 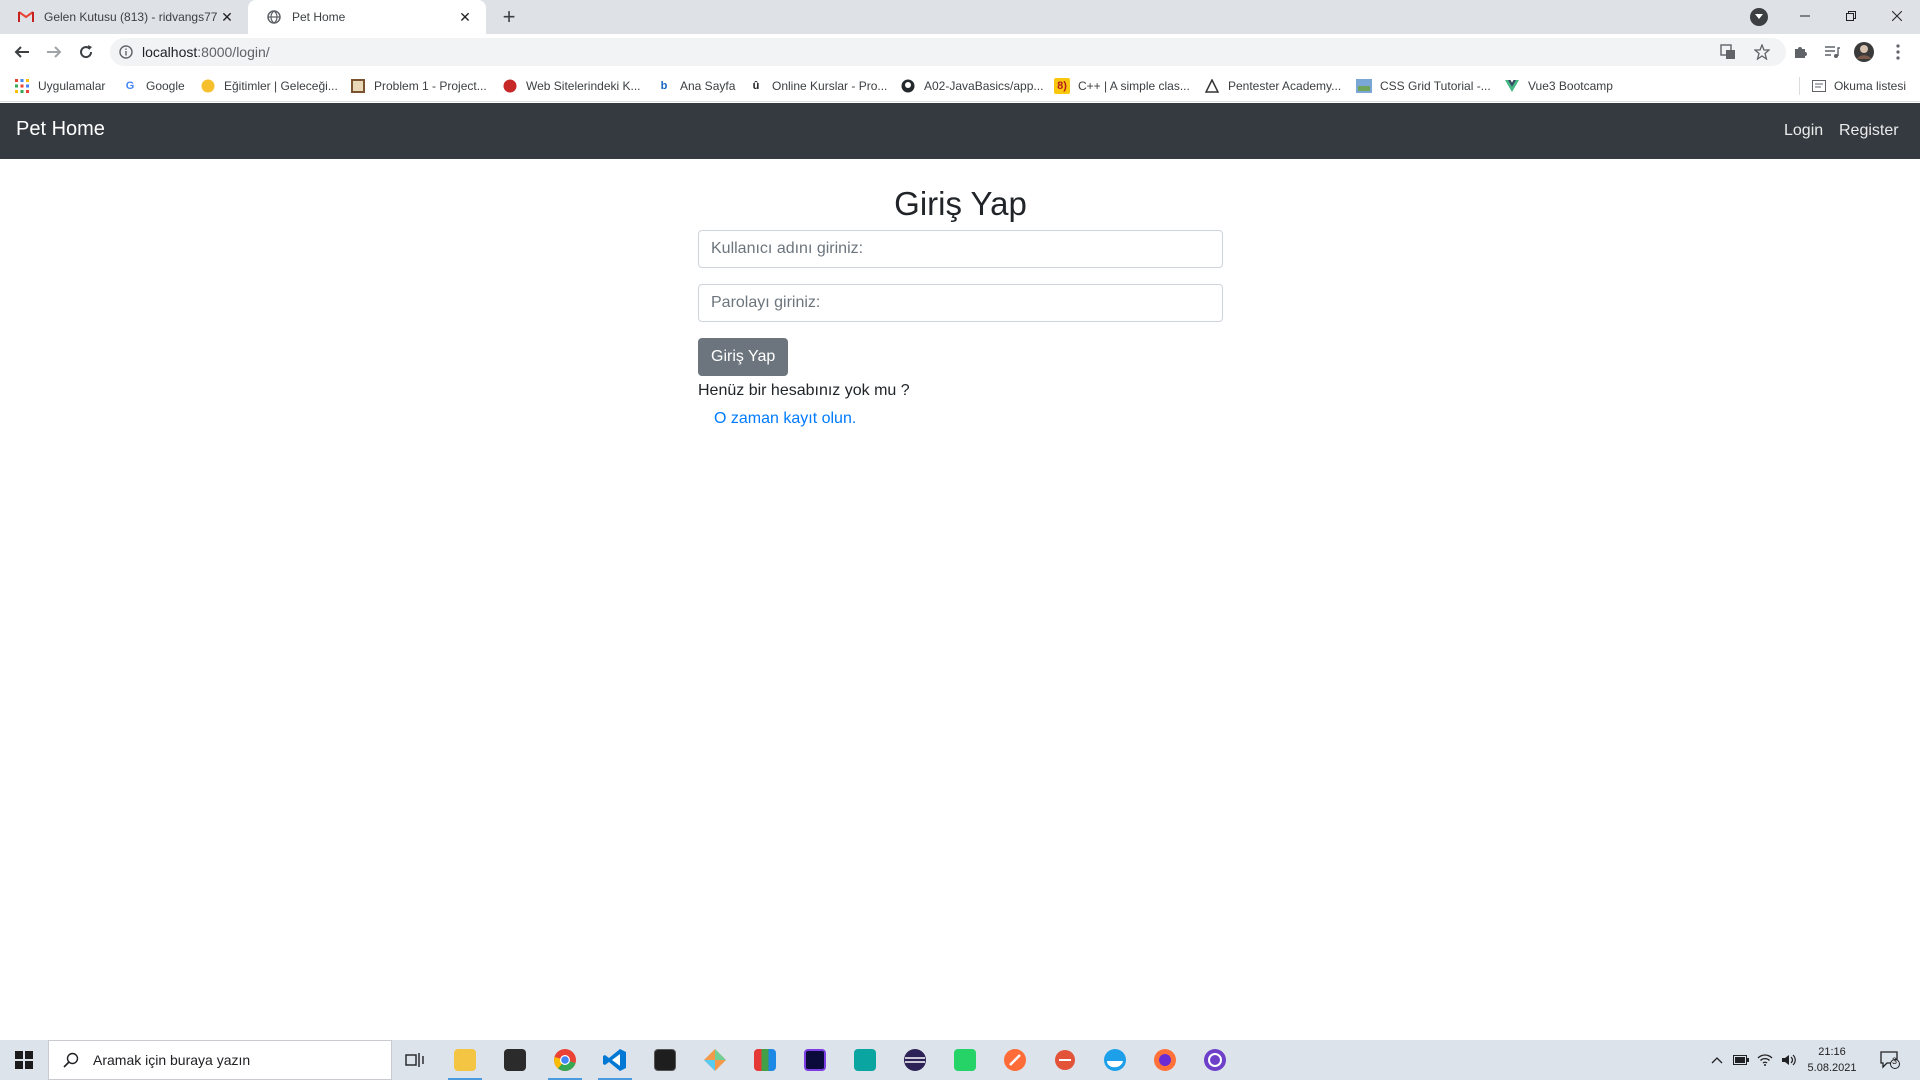 I want to click on nav-register-link: Register, so click(x=1869, y=131).